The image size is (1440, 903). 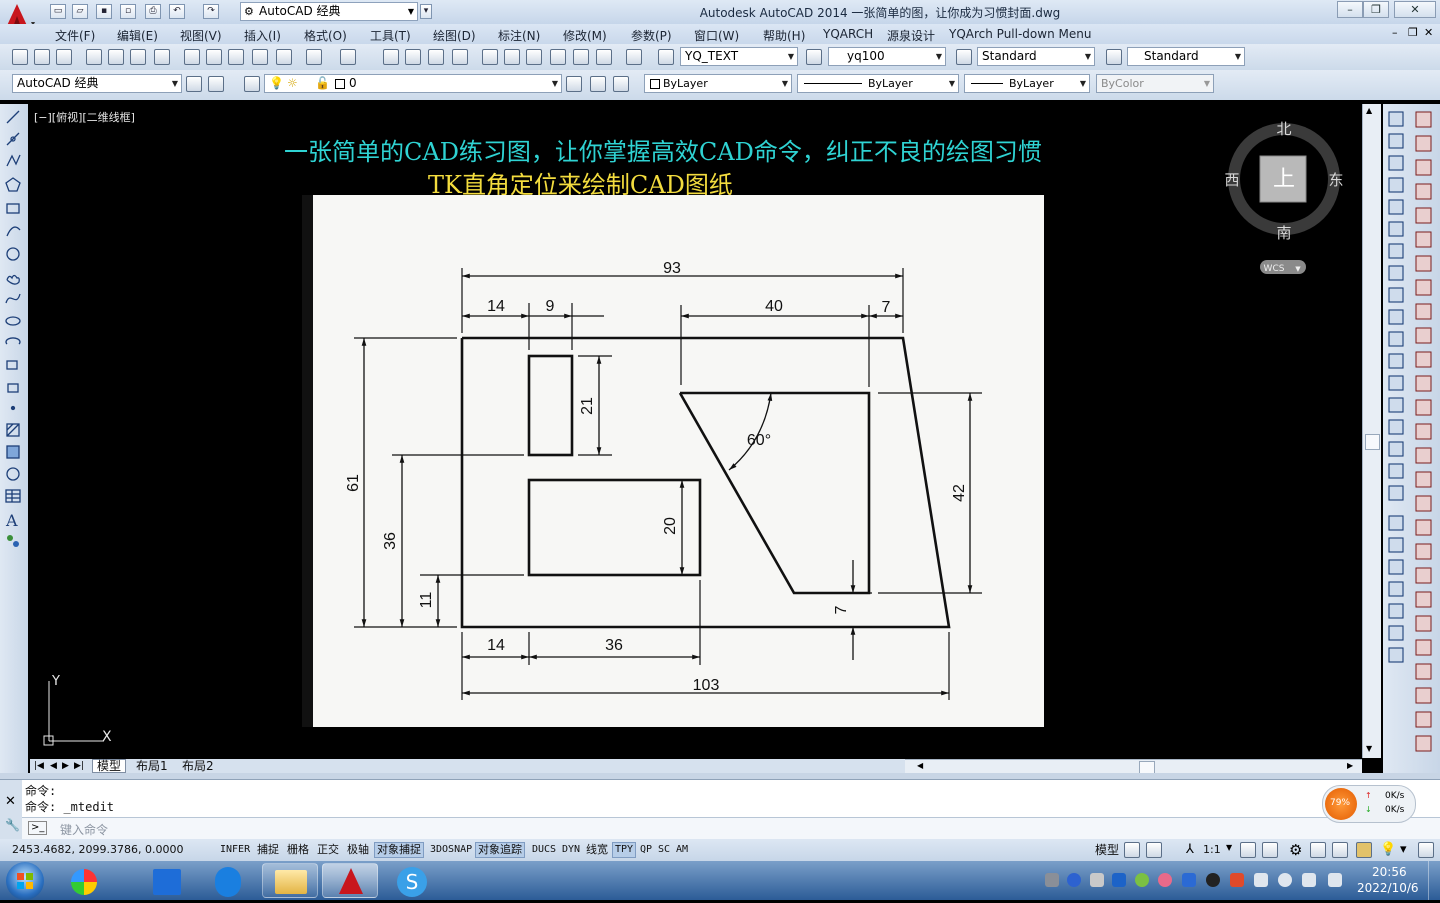 What do you see at coordinates (137, 35) in the screenshot?
I see `menu-edit: 编辑(E)` at bounding box center [137, 35].